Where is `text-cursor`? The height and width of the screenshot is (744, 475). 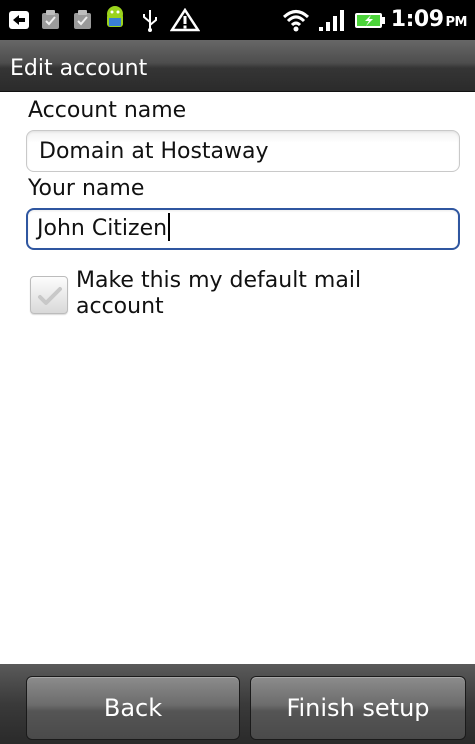 text-cursor is located at coordinates (169, 227).